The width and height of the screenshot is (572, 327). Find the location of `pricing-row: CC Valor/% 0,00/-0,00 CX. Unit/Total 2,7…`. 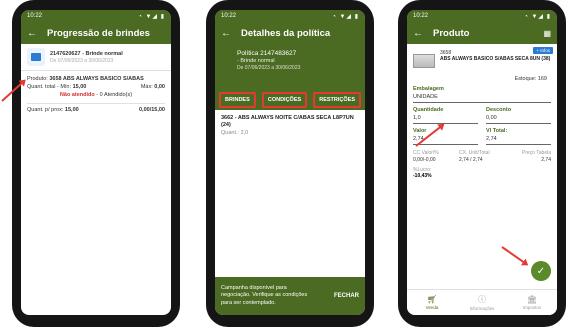

pricing-row: CC Valor/% 0,00/-0,00 CX. Unit/Total 2,7… is located at coordinates (482, 156).